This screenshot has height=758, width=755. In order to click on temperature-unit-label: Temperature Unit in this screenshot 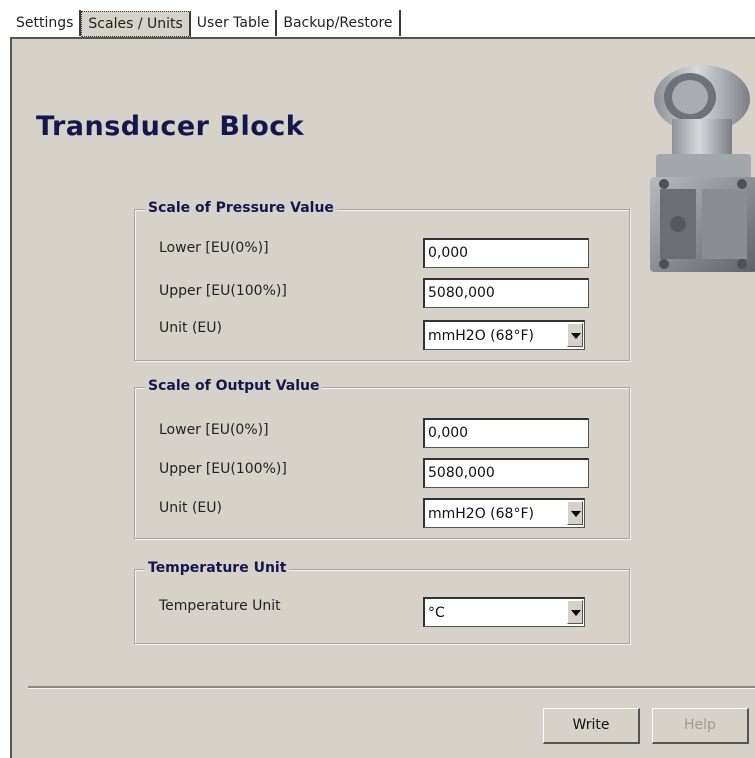, I will do `click(220, 606)`.